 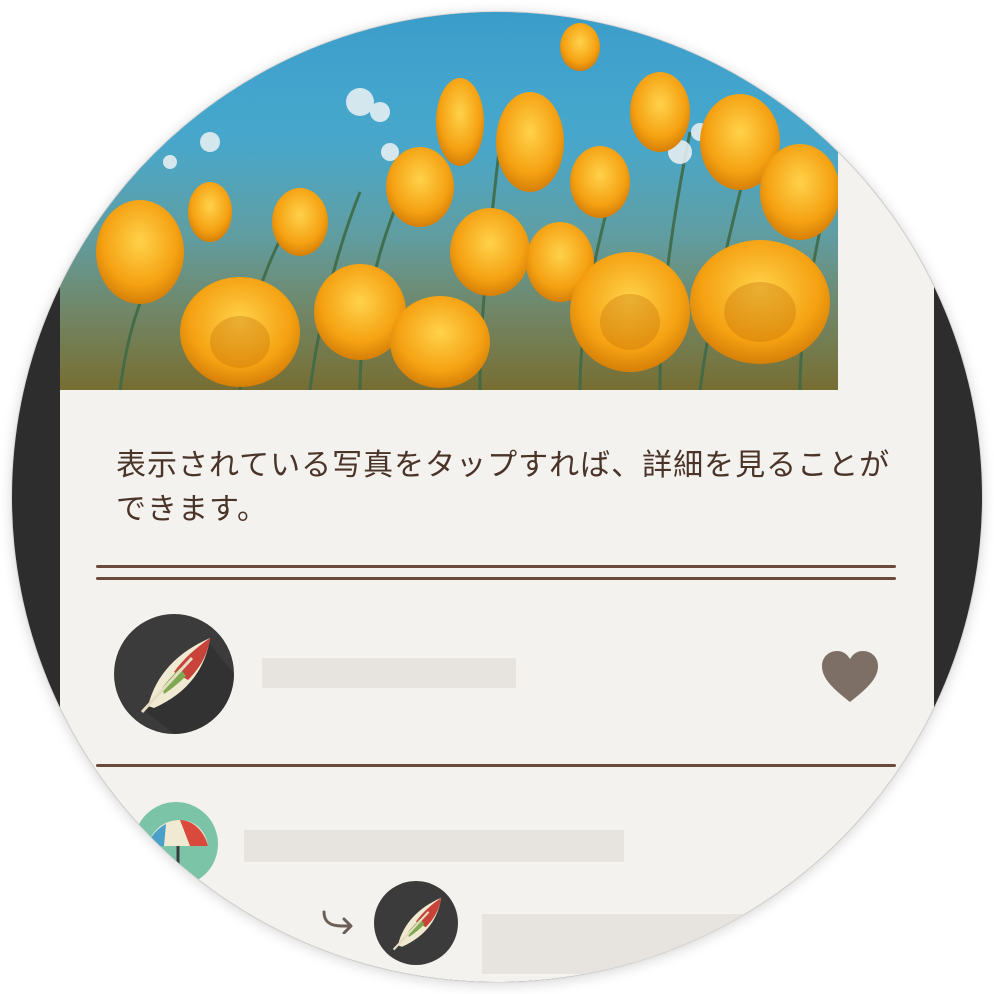 I want to click on author-name-placeholder, so click(x=389, y=673).